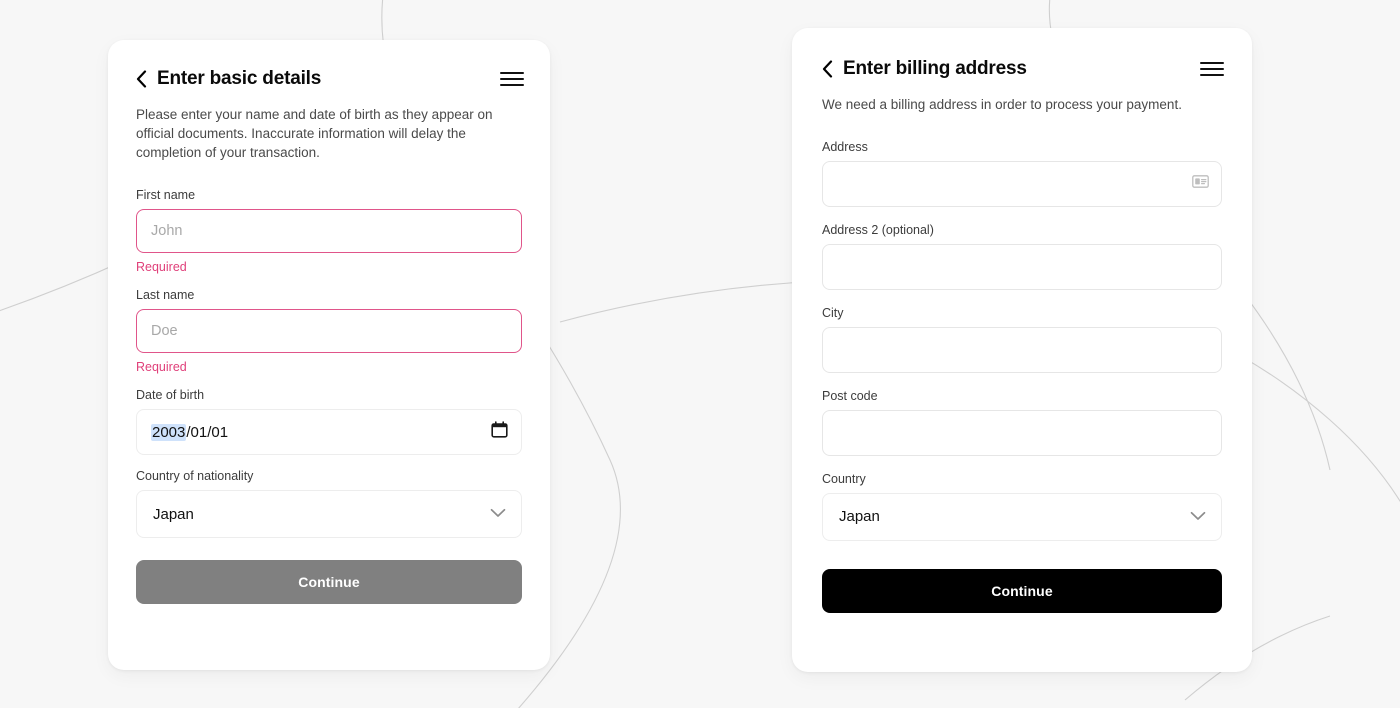 Image resolution: width=1400 pixels, height=708 pixels. I want to click on country-of-nationality-select: Japan, so click(329, 514).